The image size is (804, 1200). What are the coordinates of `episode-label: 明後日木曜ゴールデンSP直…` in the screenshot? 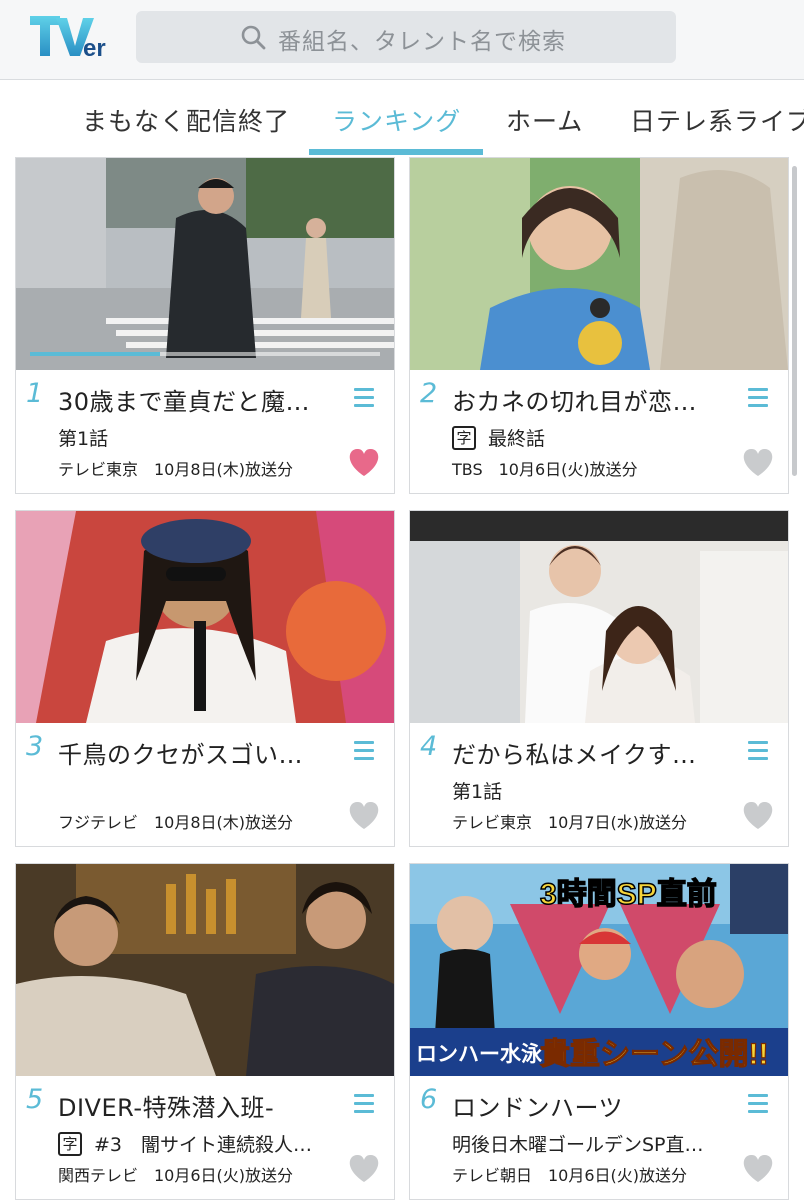 It's located at (578, 1145).